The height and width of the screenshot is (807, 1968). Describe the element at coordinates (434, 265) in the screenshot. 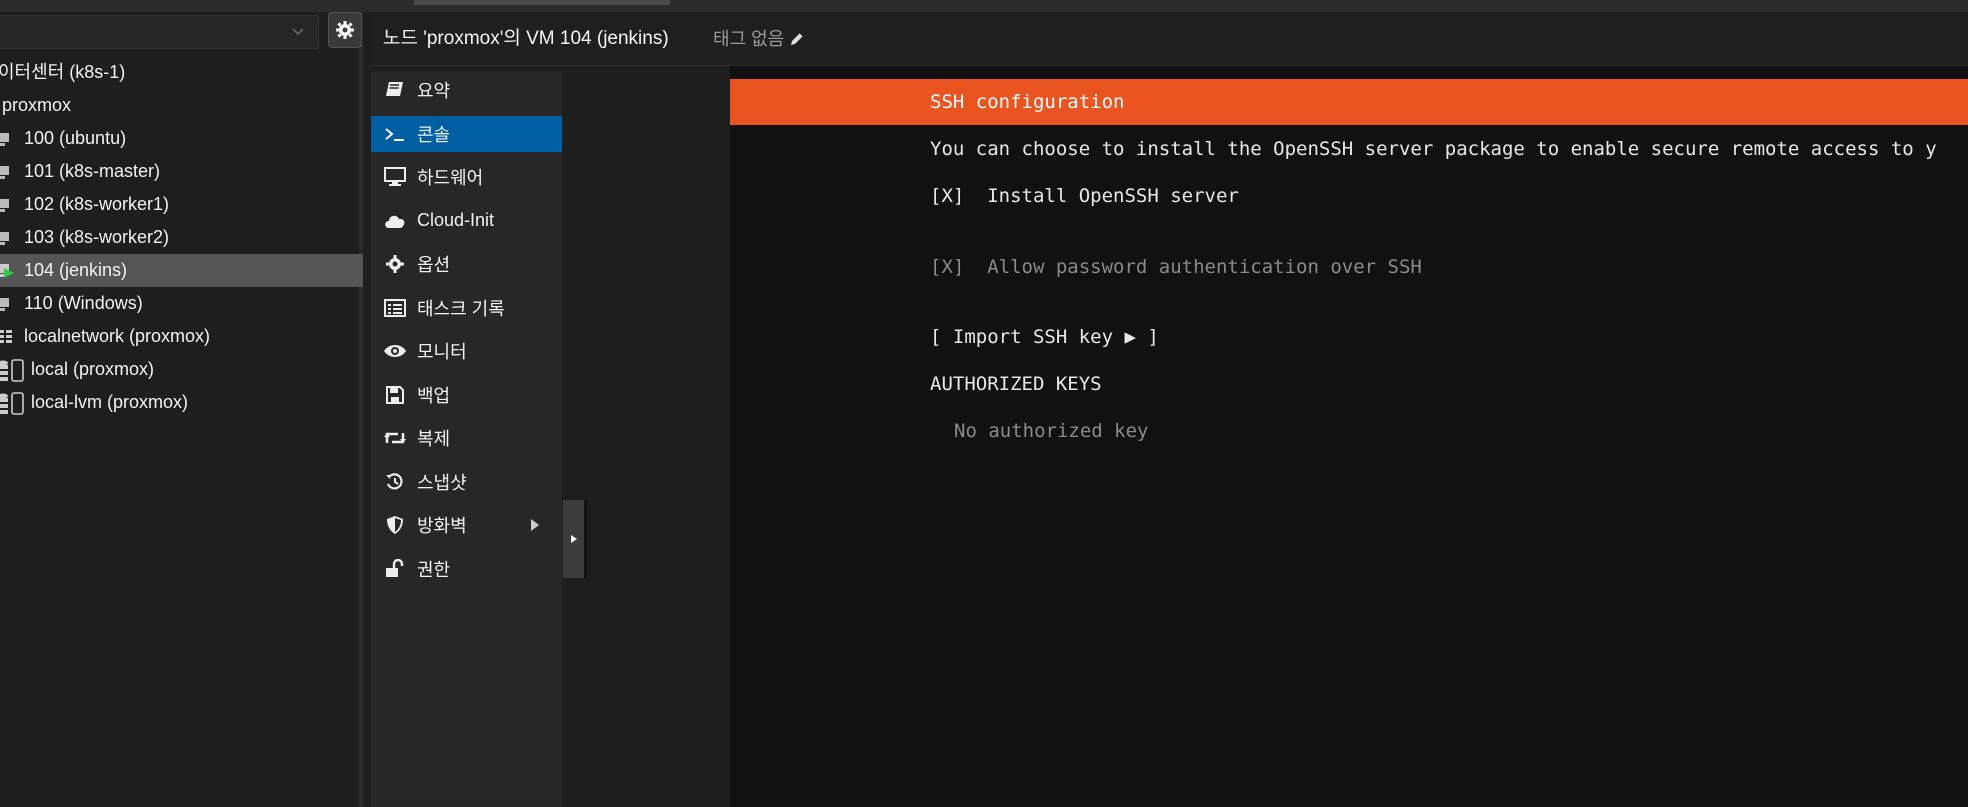

I see `menu-item-label: 옵션` at that location.